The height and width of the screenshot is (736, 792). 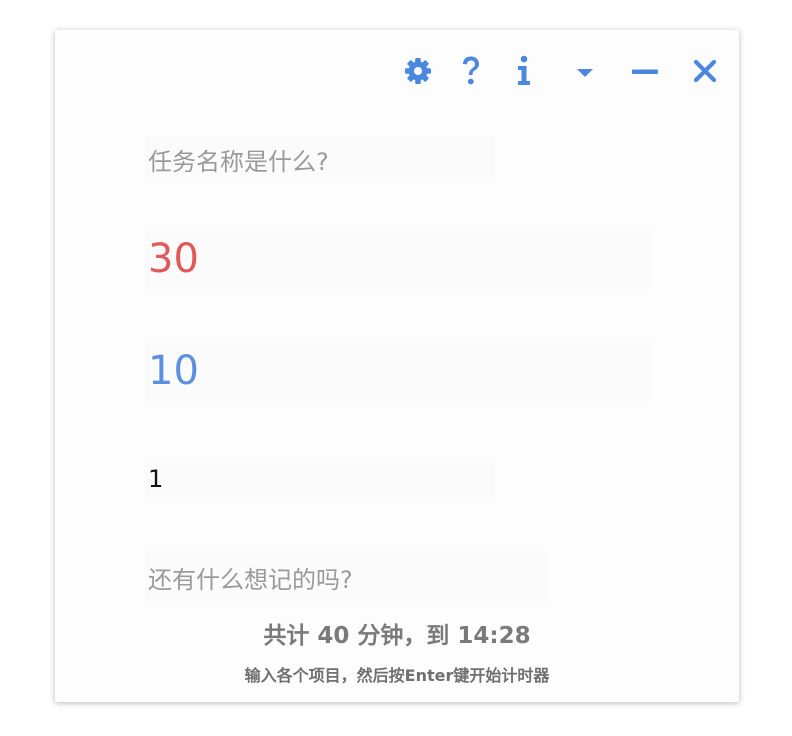 I want to click on usage-hint: 输入各个项目，然后按Enter键开始计时器, so click(x=397, y=675).